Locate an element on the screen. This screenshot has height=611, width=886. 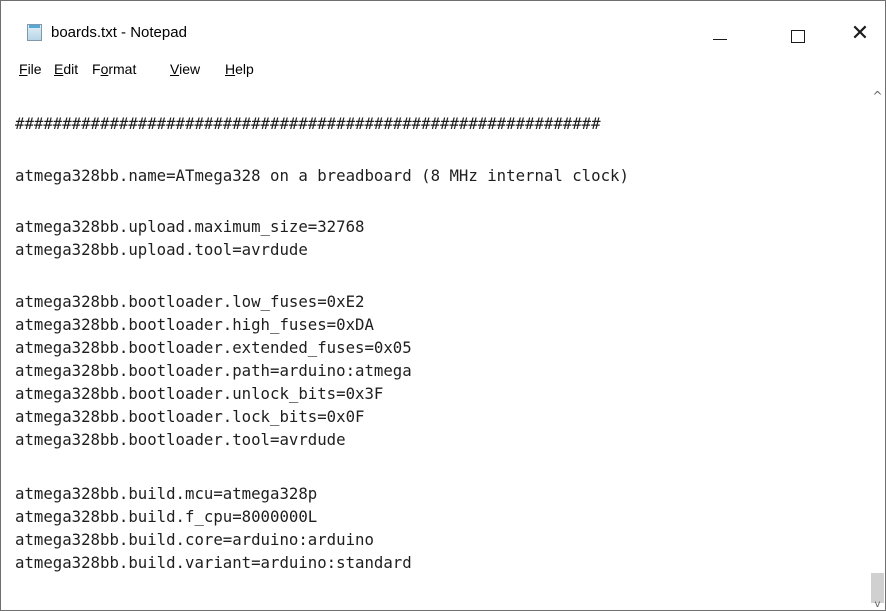
notepad-icon is located at coordinates (34, 32).